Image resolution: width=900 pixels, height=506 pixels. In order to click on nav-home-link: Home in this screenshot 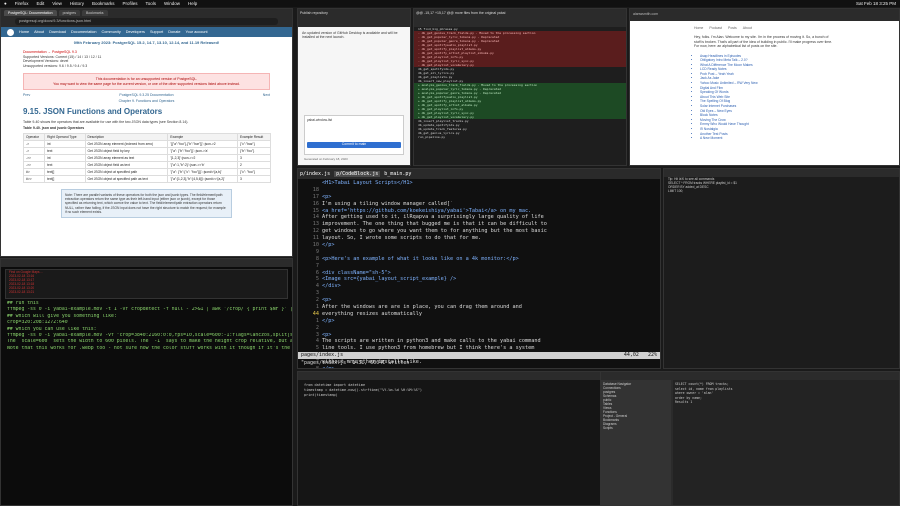, I will do `click(698, 28)`.